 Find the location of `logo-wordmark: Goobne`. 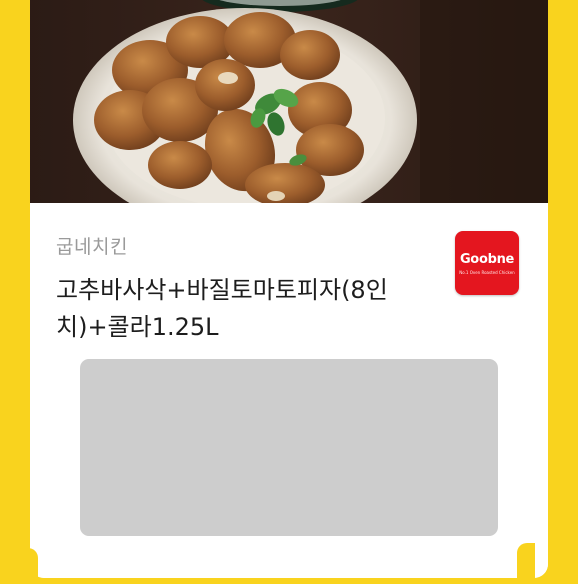

logo-wordmark: Goobne is located at coordinates (487, 259).